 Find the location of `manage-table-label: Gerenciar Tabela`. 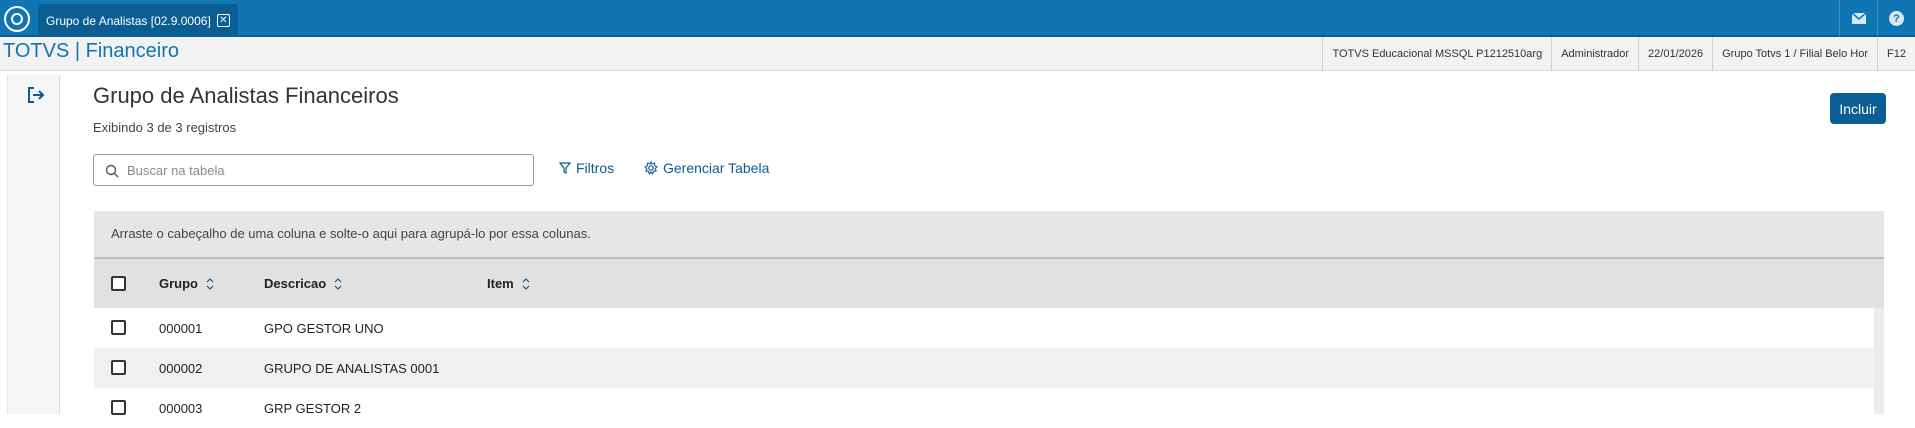

manage-table-label: Gerenciar Tabela is located at coordinates (716, 168).